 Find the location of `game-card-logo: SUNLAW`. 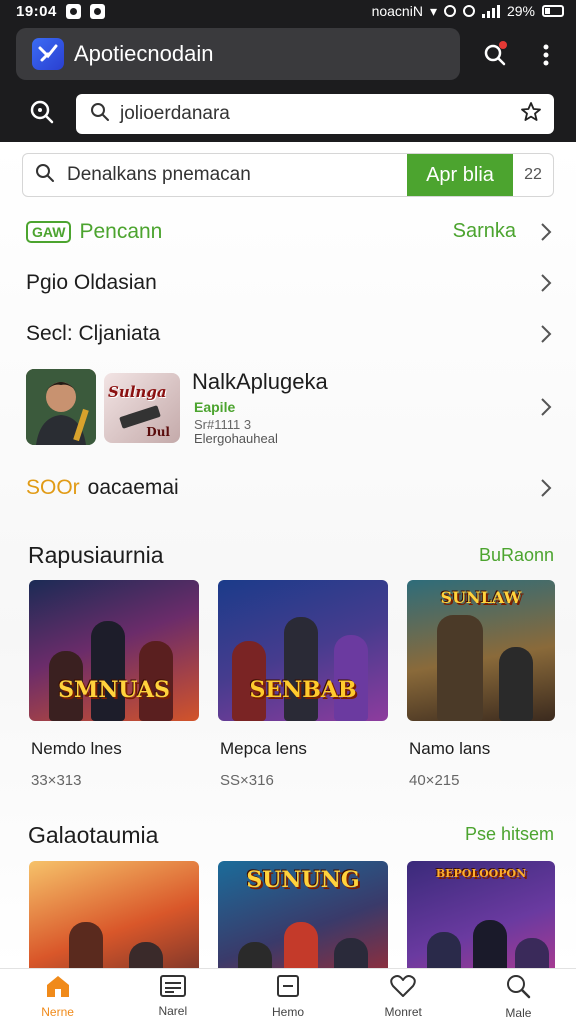

game-card-logo: SUNLAW is located at coordinates (481, 597).